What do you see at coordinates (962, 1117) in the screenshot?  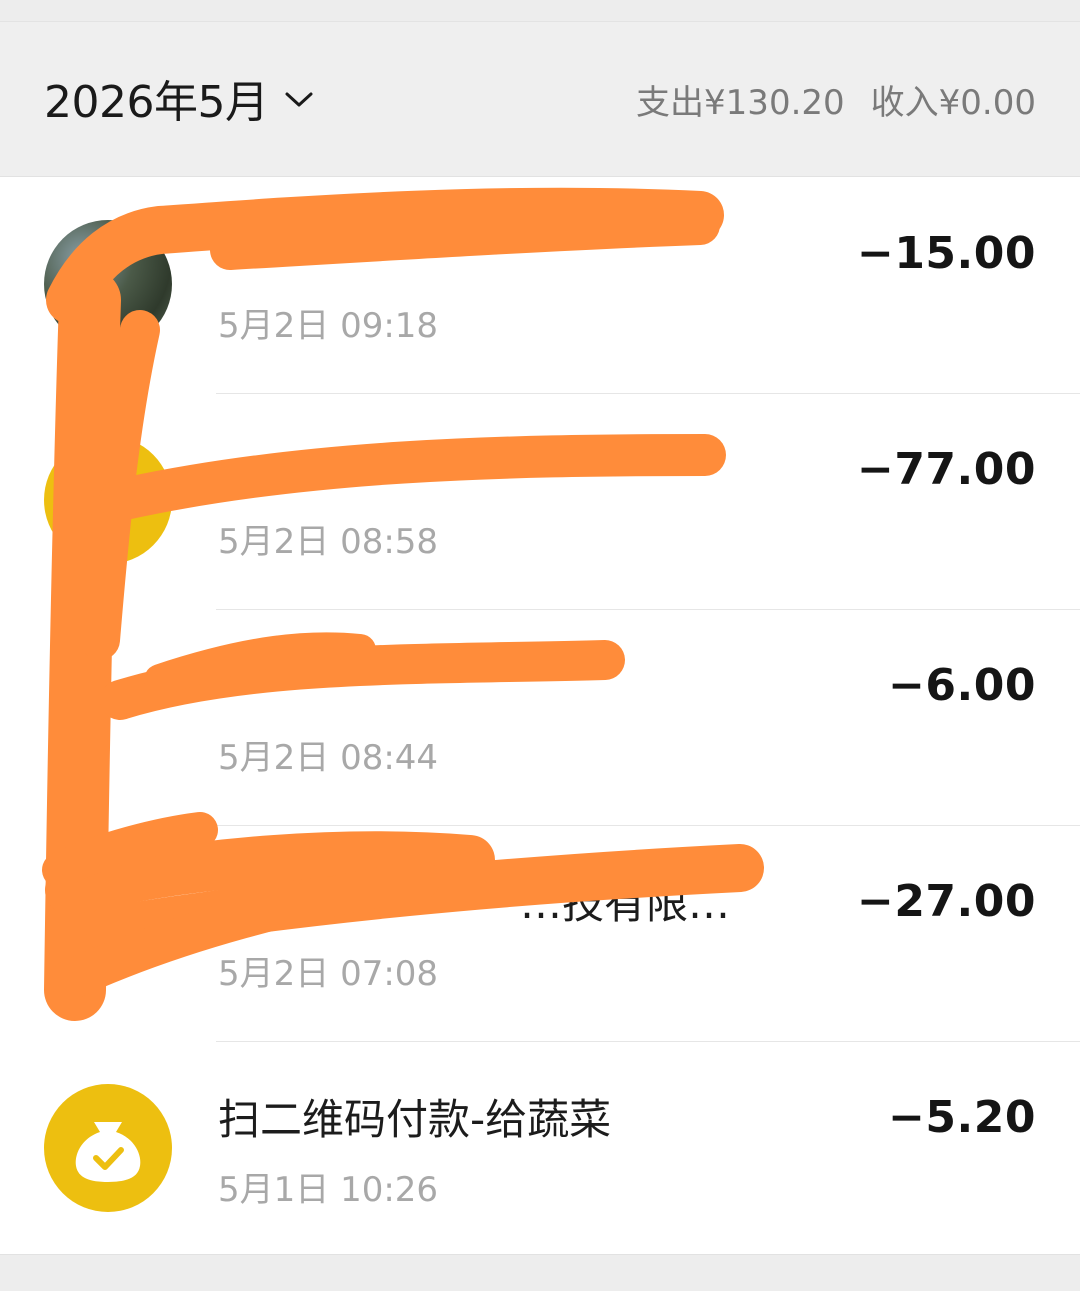 I see `transaction-amount: −5.20` at bounding box center [962, 1117].